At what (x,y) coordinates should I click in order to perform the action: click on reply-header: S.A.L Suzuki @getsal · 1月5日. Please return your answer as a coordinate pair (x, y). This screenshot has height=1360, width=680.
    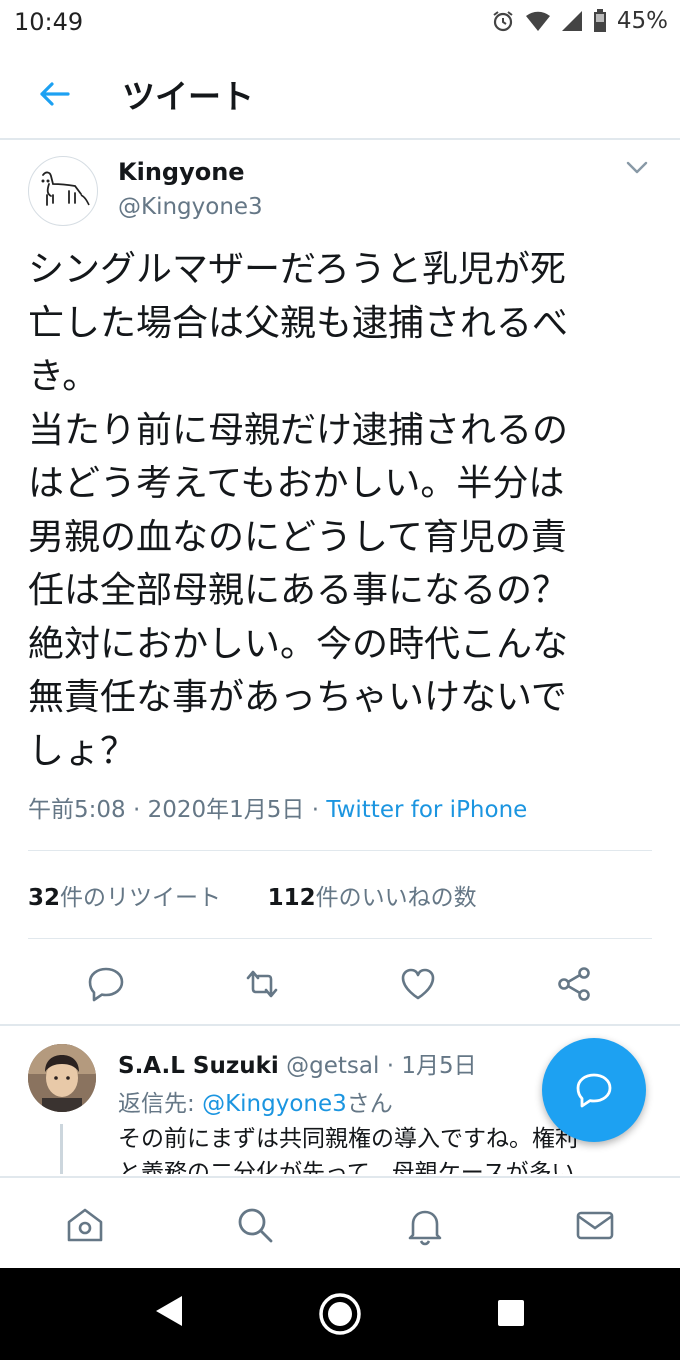
    Looking at the image, I should click on (297, 1063).